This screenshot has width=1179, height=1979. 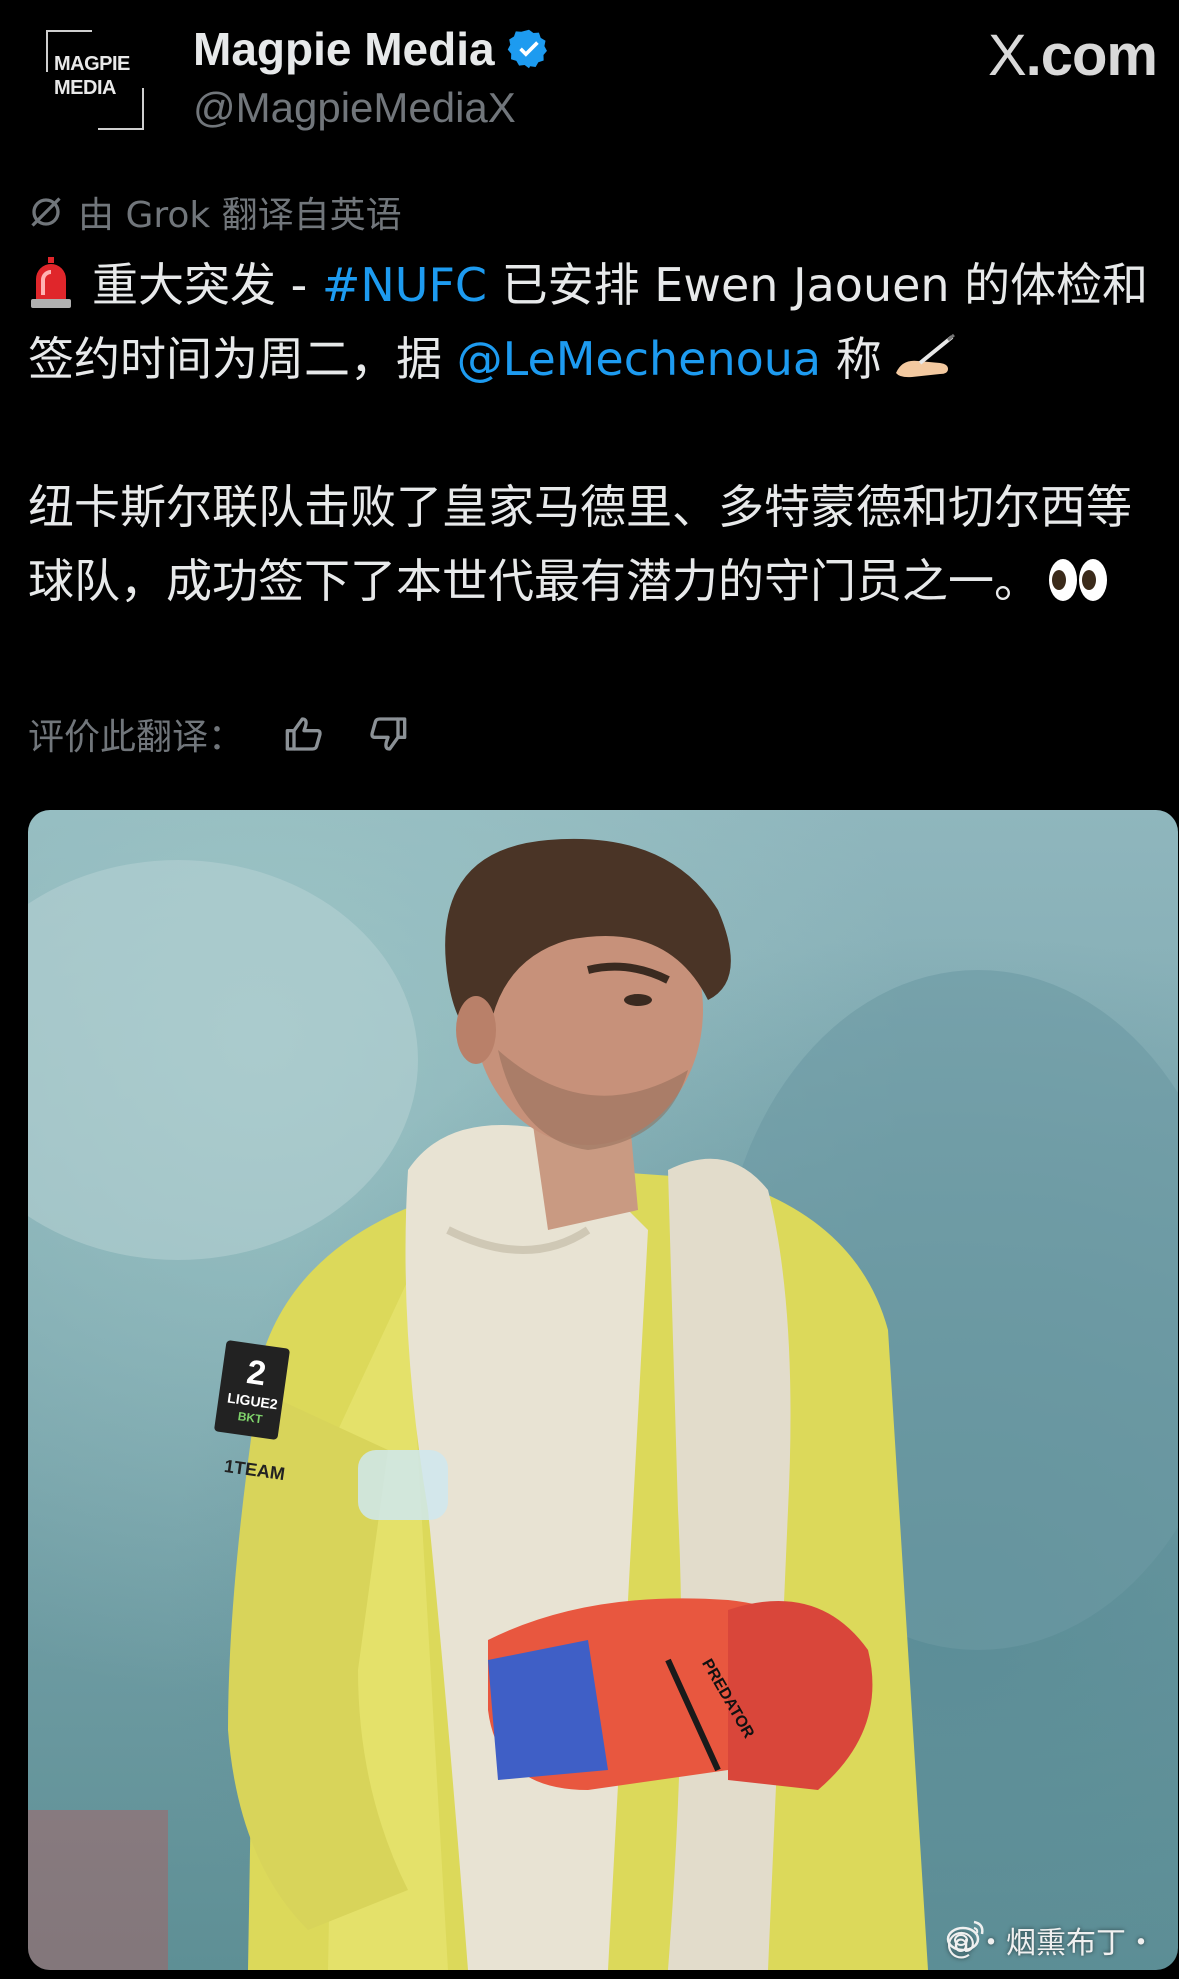 I want to click on grok-icon, so click(x=46, y=212).